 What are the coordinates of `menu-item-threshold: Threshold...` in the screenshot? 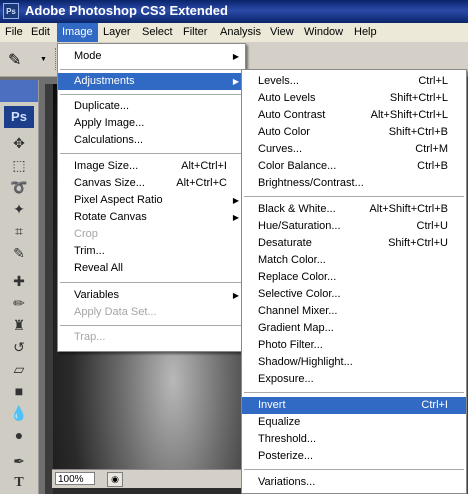 It's located at (354, 439).